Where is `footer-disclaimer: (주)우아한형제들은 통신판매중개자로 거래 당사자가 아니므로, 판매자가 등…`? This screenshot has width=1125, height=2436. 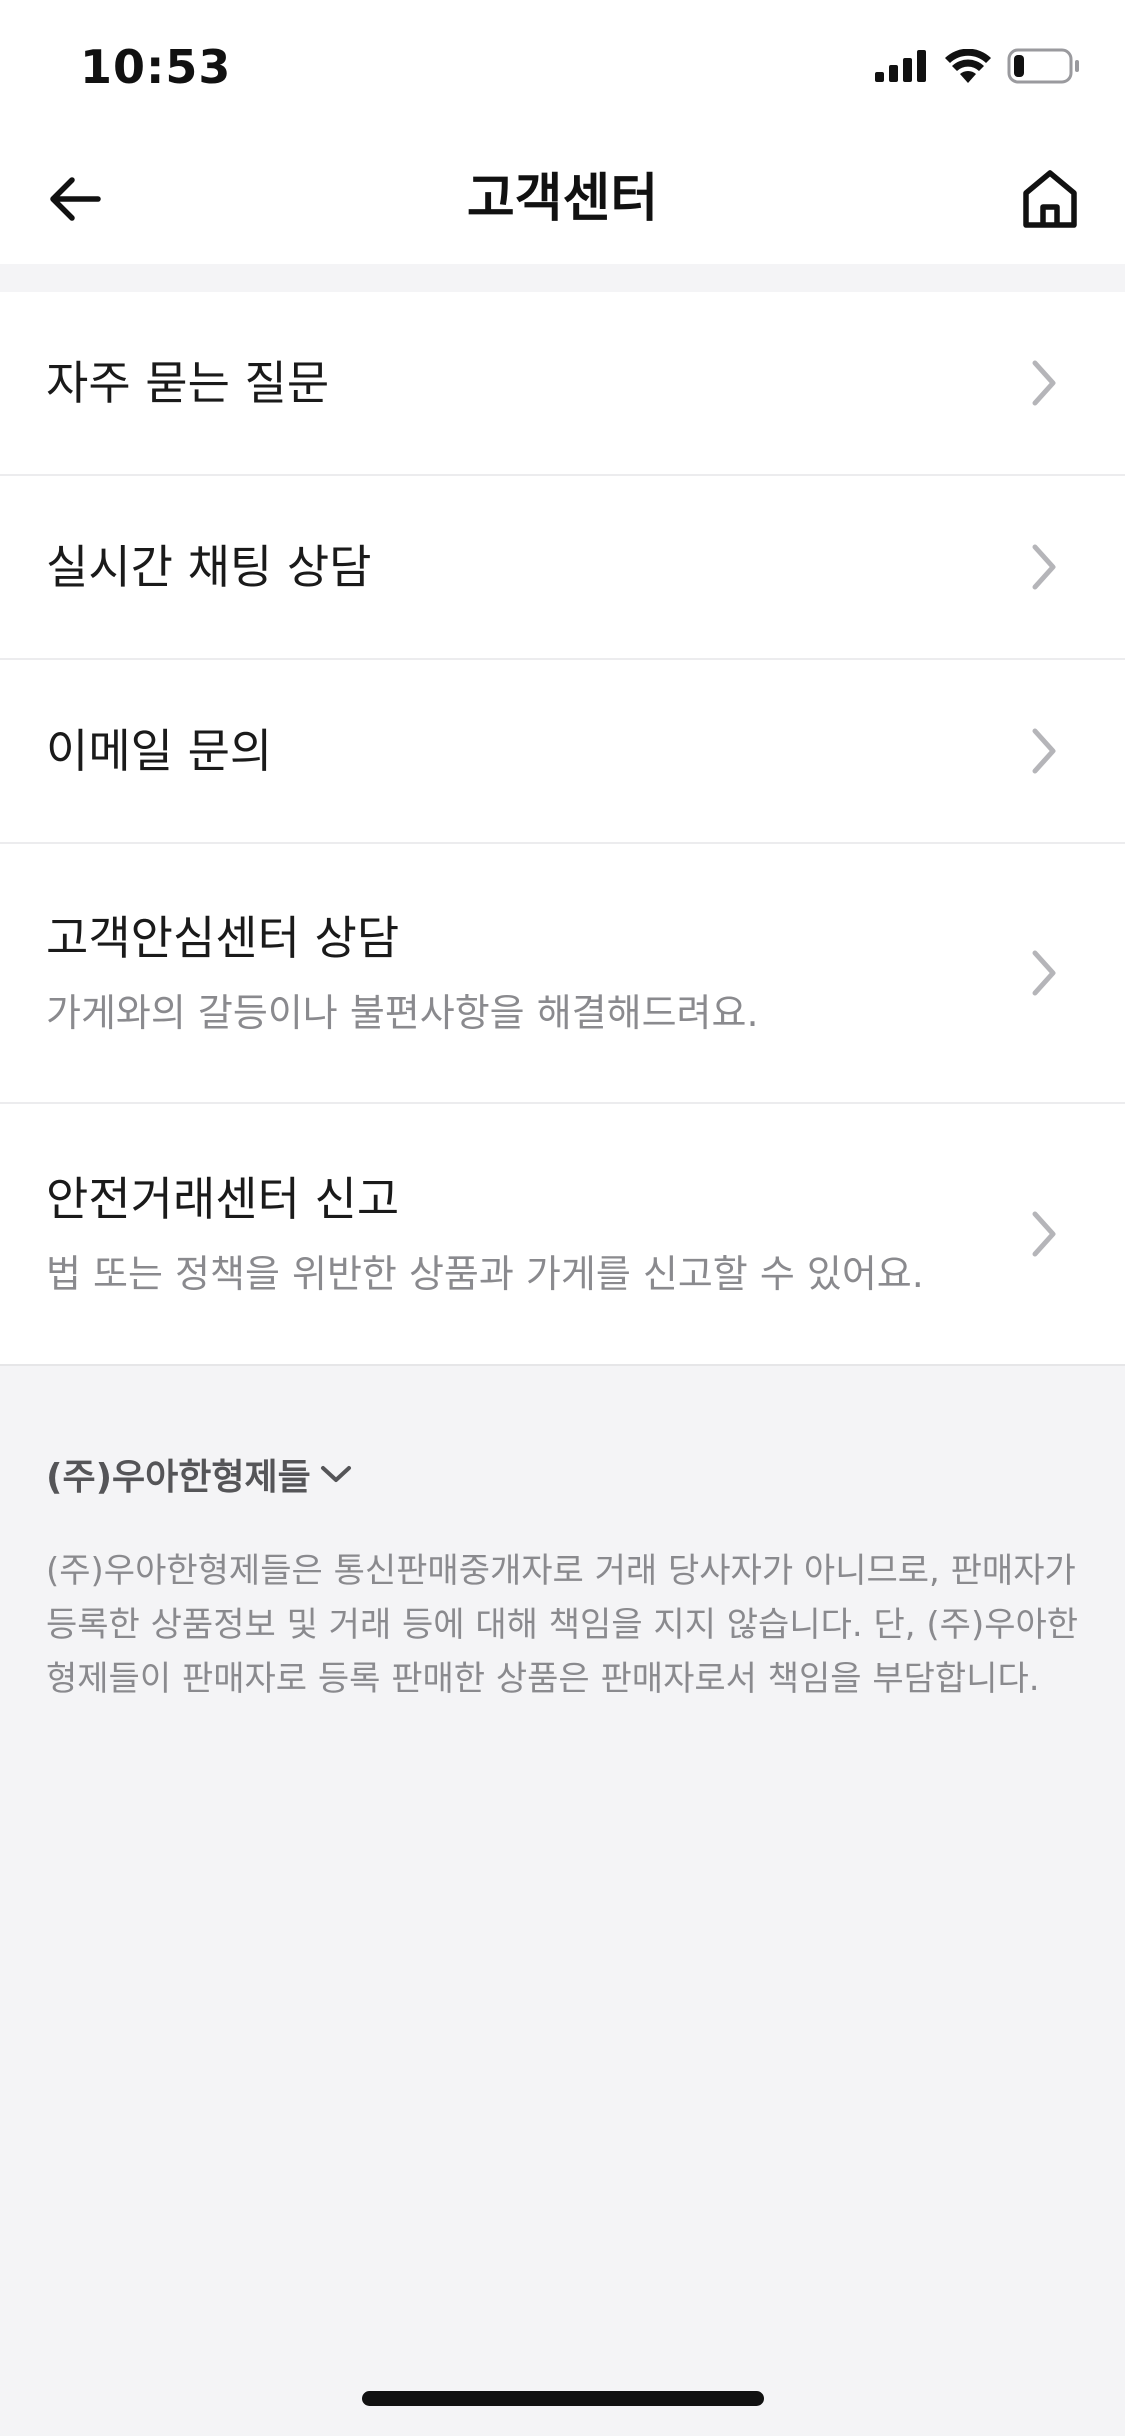 footer-disclaimer: (주)우아한형제들은 통신판매중개자로 거래 당사자가 아니므로, 판매자가 등… is located at coordinates (562, 1625).